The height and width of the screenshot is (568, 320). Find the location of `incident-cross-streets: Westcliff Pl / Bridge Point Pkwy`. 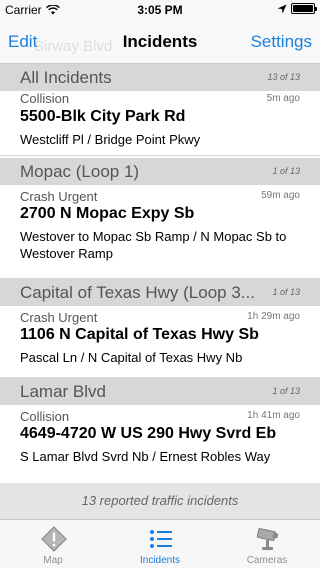

incident-cross-streets: Westcliff Pl / Bridge Point Pkwy is located at coordinates (110, 139).